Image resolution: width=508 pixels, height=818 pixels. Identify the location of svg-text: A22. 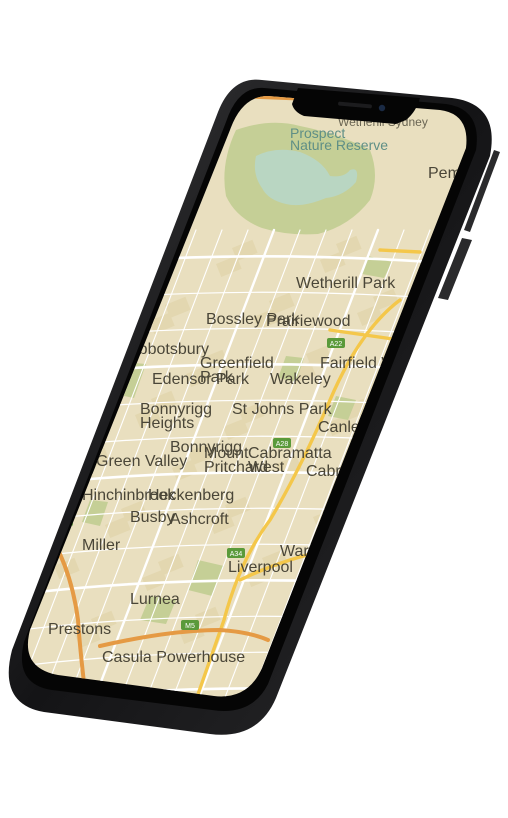
(336, 344).